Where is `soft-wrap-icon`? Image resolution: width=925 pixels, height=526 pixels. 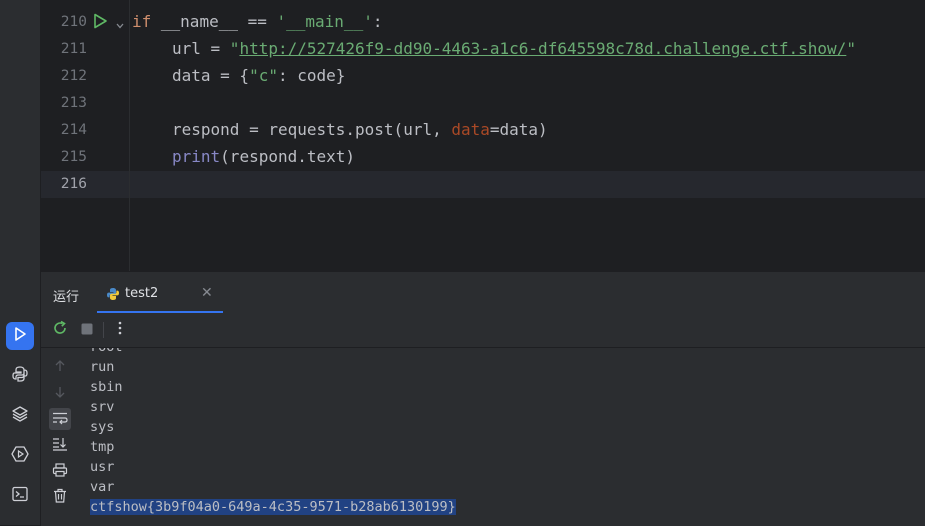
soft-wrap-icon is located at coordinates (60, 419).